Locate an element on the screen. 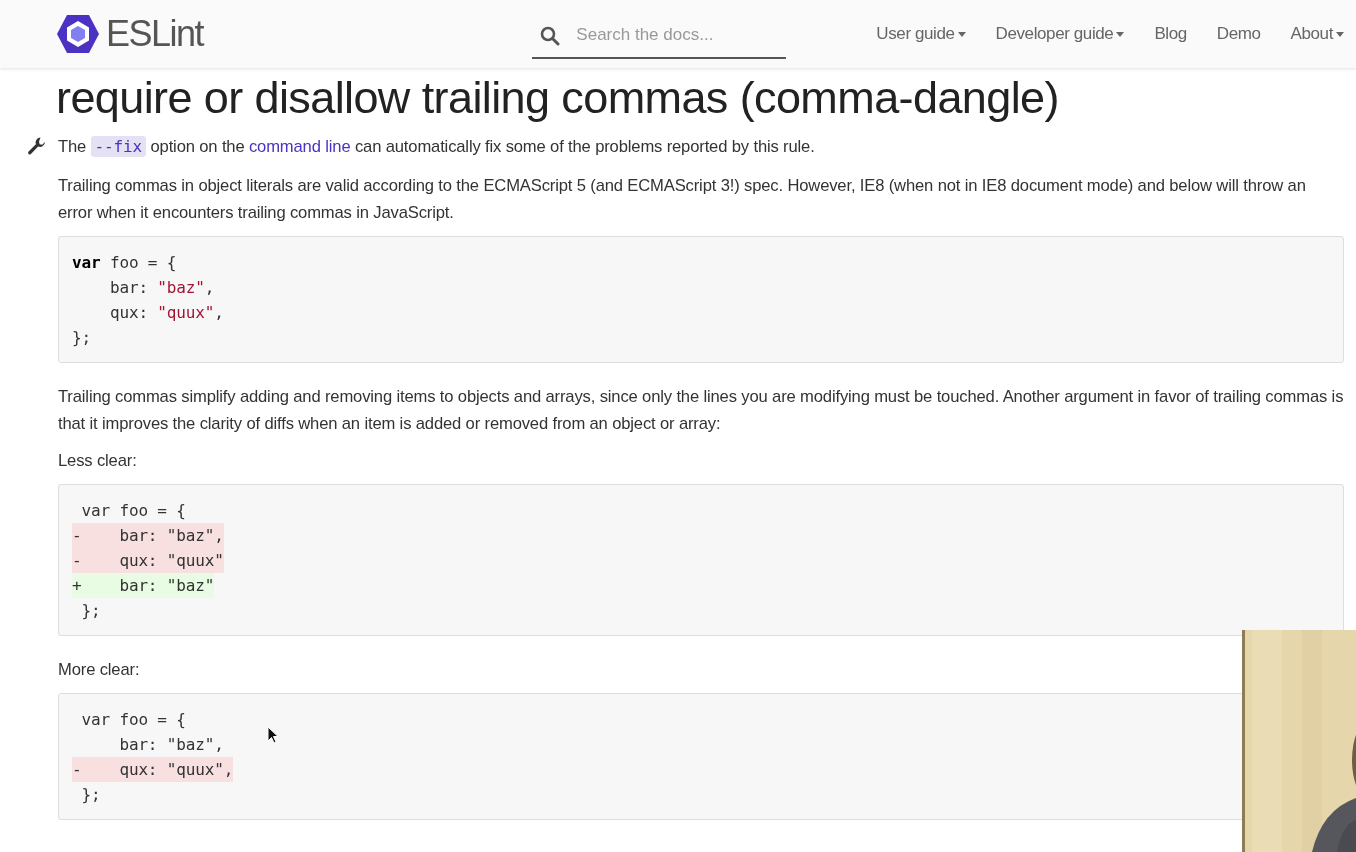 This screenshot has width=1356, height=852. paragraph: Trailing commas in object literals are valid according to the ECMAScript 5 (and ECMAScript 3!) spec. However, IE8 (when not in IE8 document mode) and below will throw an error when it encounters trailing commas in JavaScript. is located at coordinates (682, 199).